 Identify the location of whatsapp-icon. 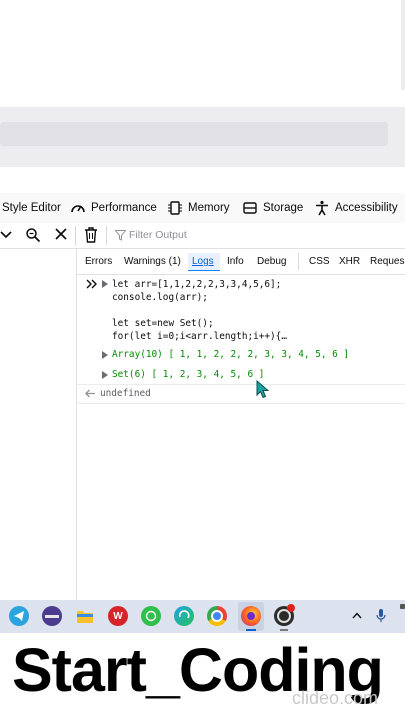
(151, 616).